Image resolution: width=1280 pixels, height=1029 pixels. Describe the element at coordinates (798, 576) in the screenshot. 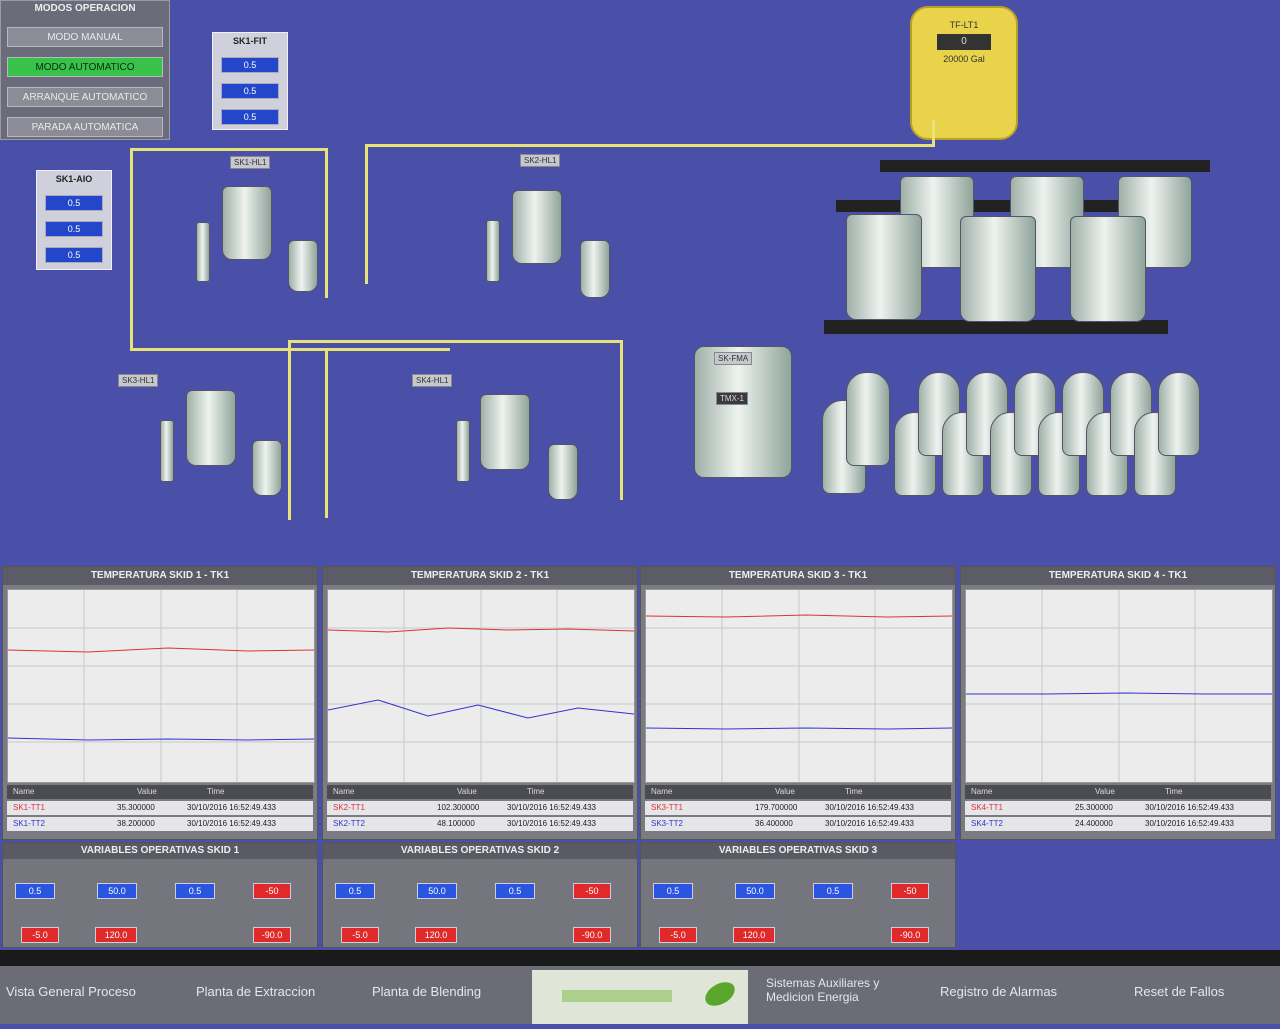

I see `chart-title: TEMPERATURA SKID 3 - TK1` at that location.